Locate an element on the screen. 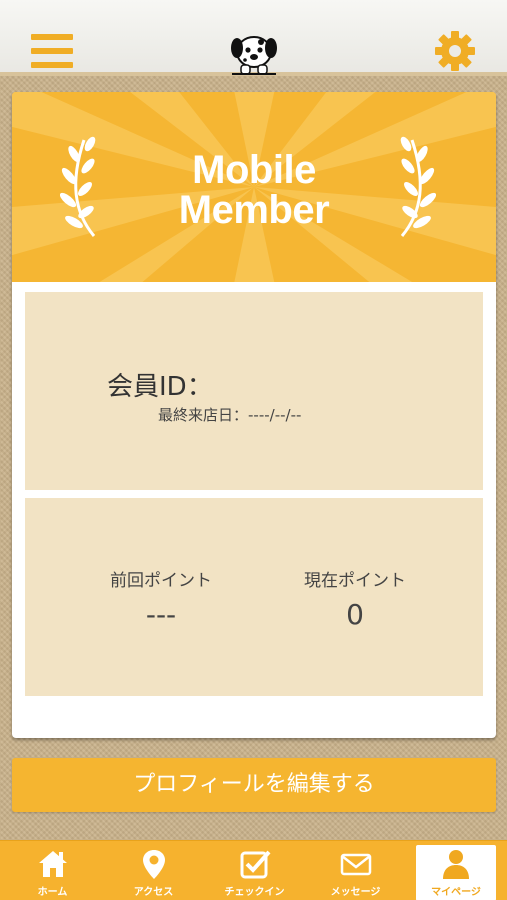 The image size is (507, 900). banner-title-line2: Member is located at coordinates (254, 210).